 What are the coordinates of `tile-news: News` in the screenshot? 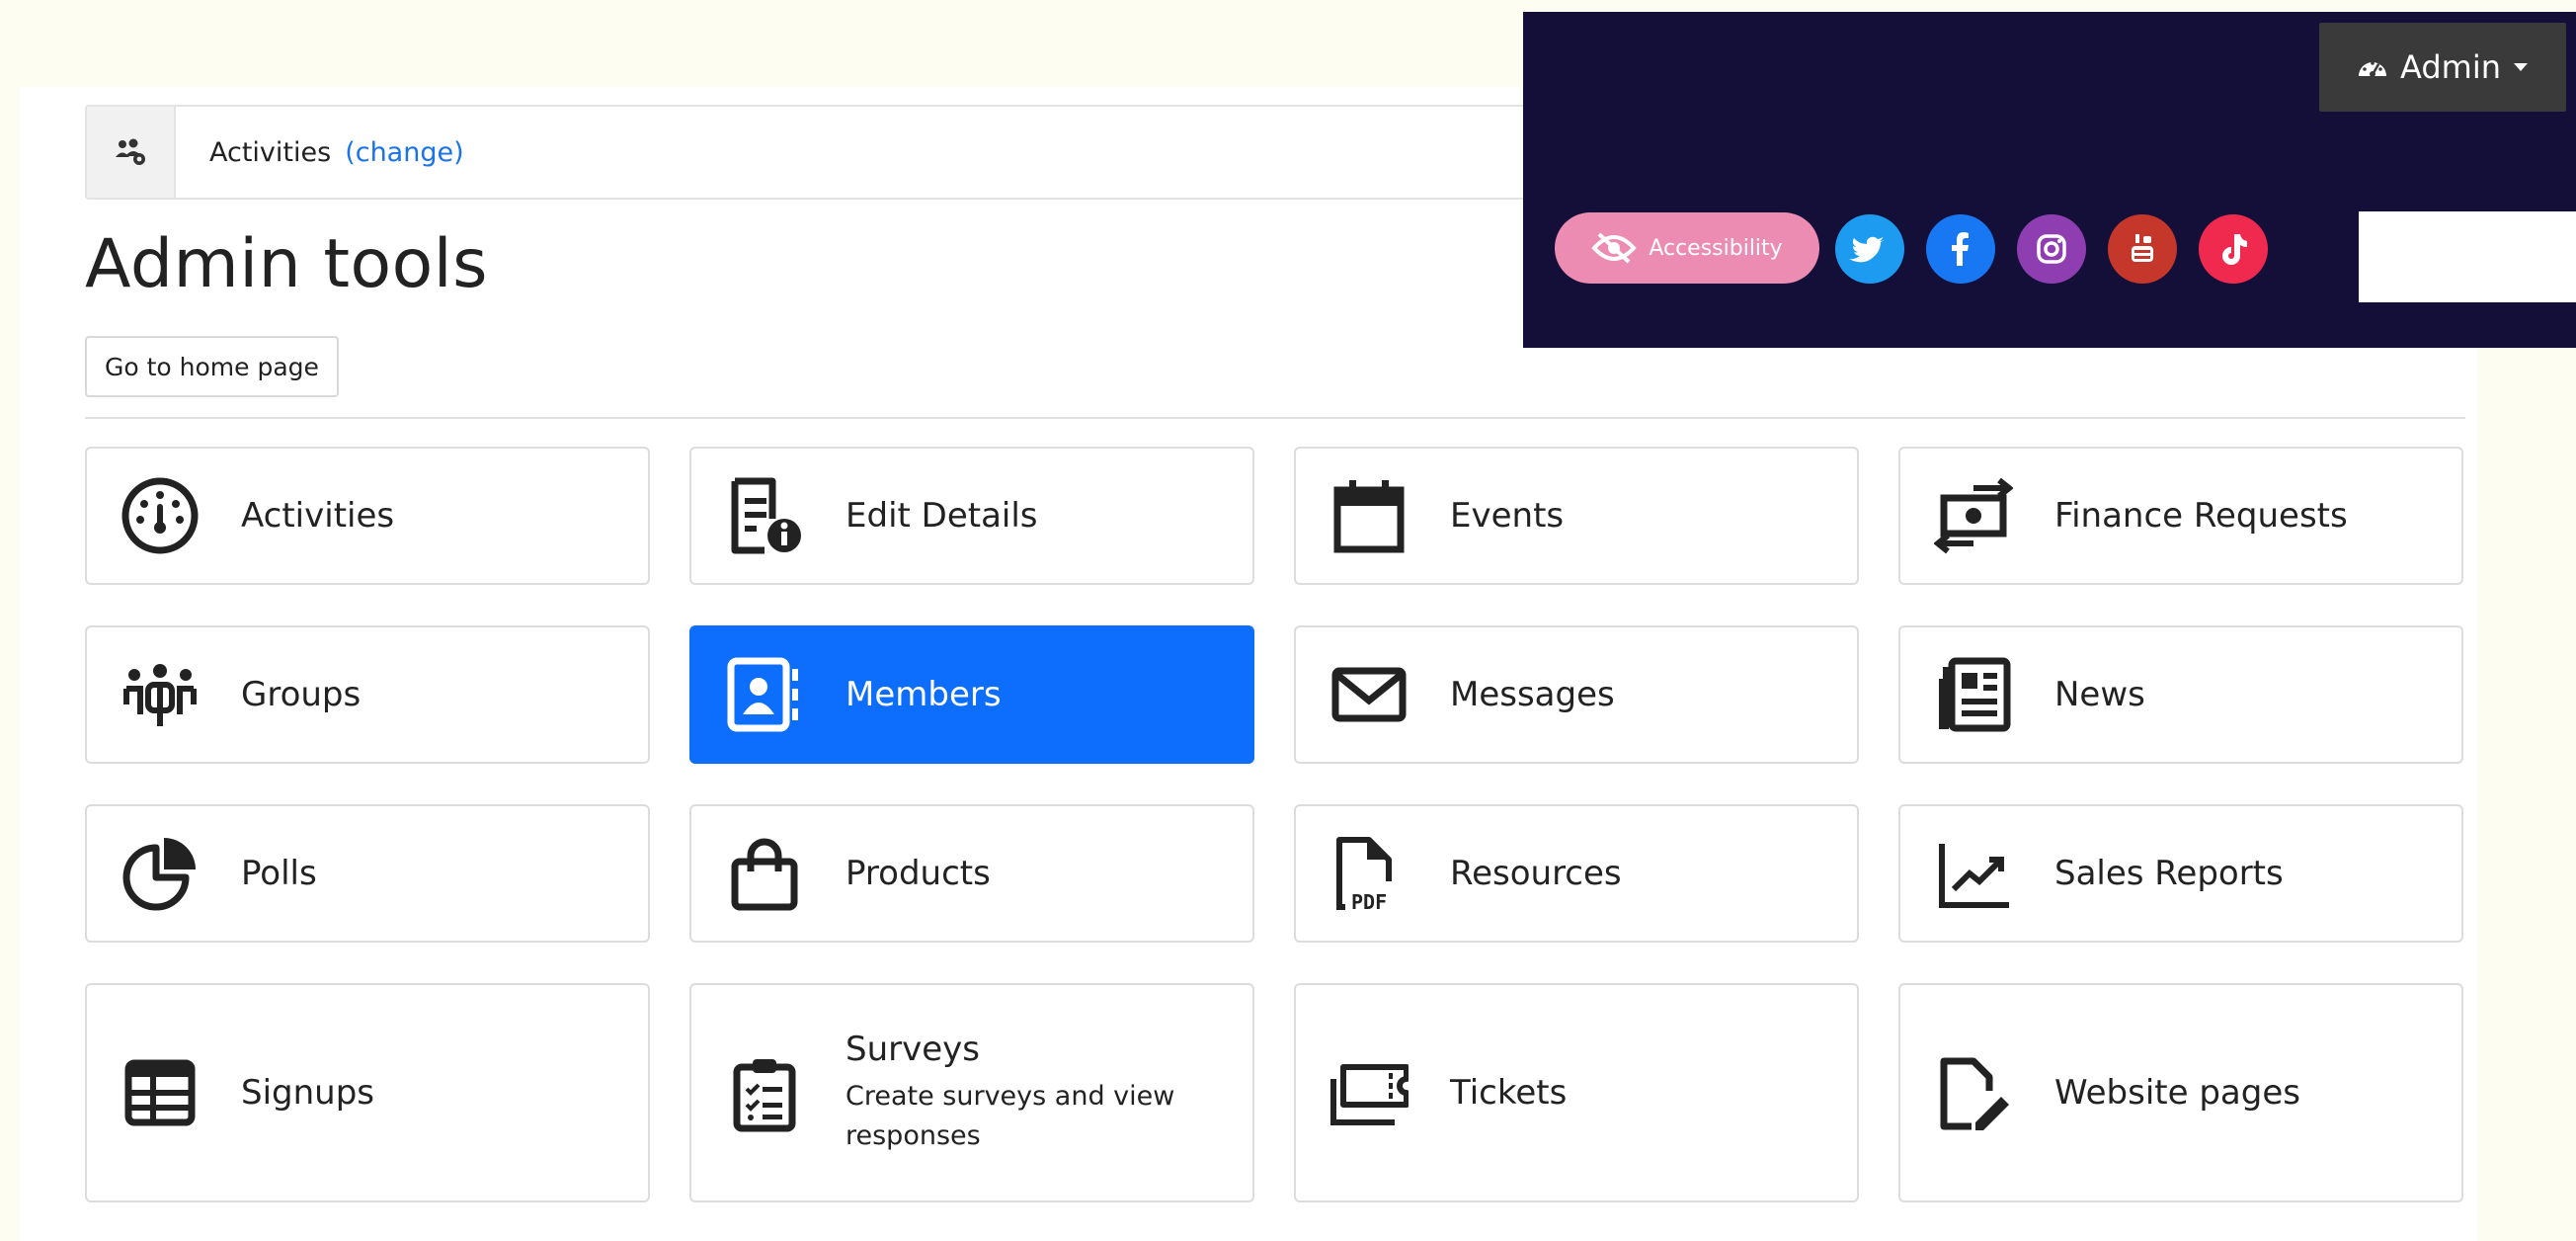 It's located at (2180, 695).